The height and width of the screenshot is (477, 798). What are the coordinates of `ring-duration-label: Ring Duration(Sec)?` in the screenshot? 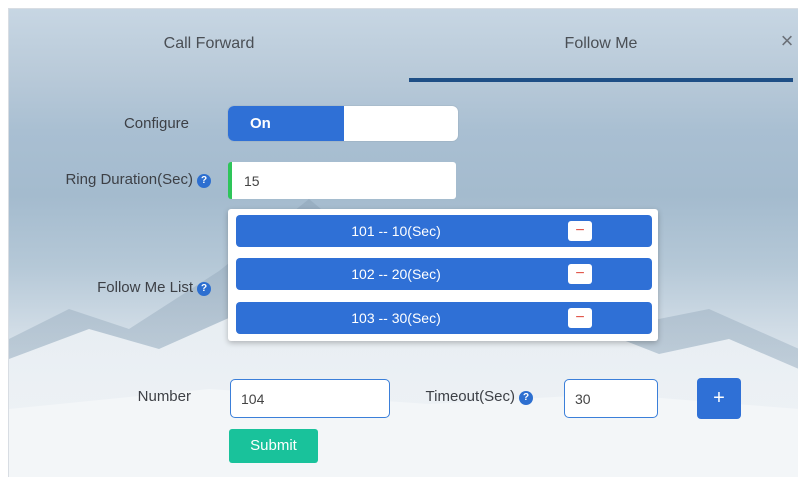 It's located at (111, 179).